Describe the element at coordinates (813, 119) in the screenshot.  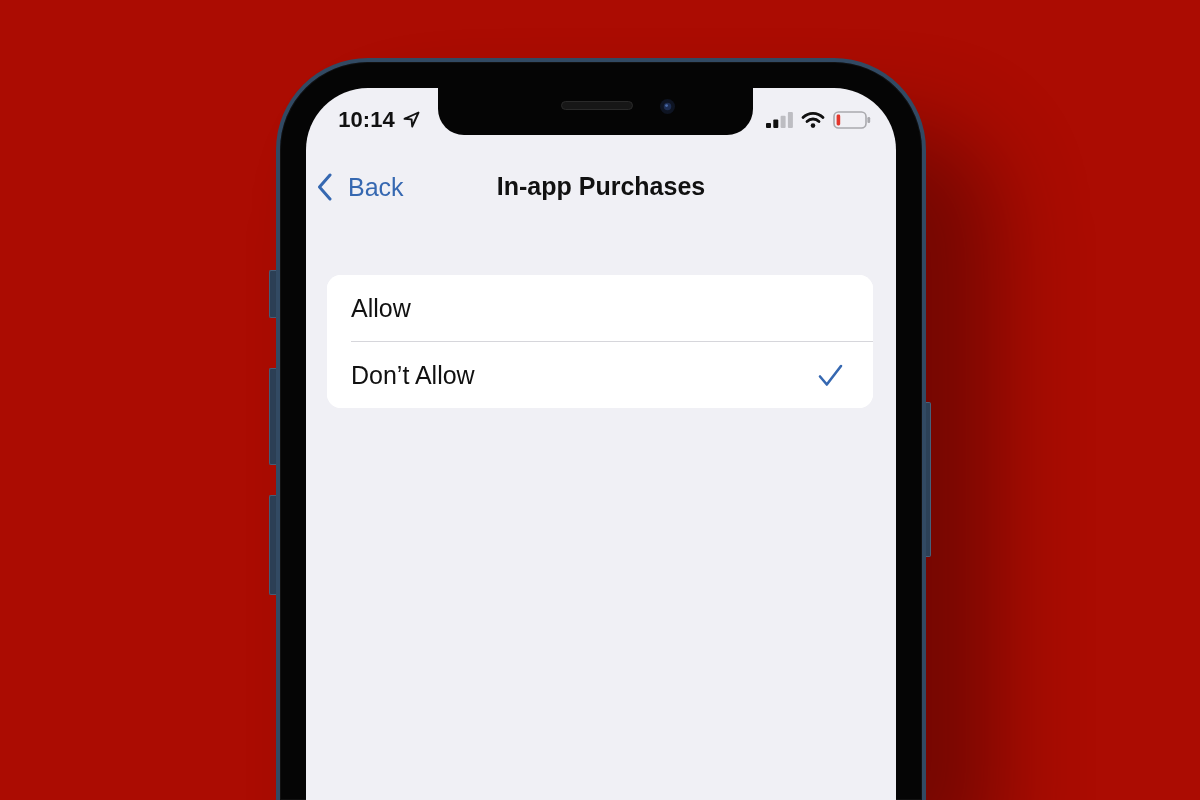
I see `wifi-icon` at that location.